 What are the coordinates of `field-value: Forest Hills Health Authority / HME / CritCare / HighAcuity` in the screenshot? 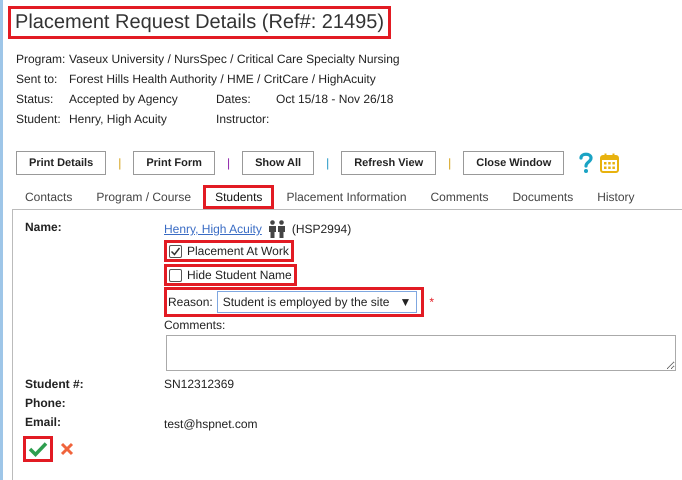 It's located at (222, 79).